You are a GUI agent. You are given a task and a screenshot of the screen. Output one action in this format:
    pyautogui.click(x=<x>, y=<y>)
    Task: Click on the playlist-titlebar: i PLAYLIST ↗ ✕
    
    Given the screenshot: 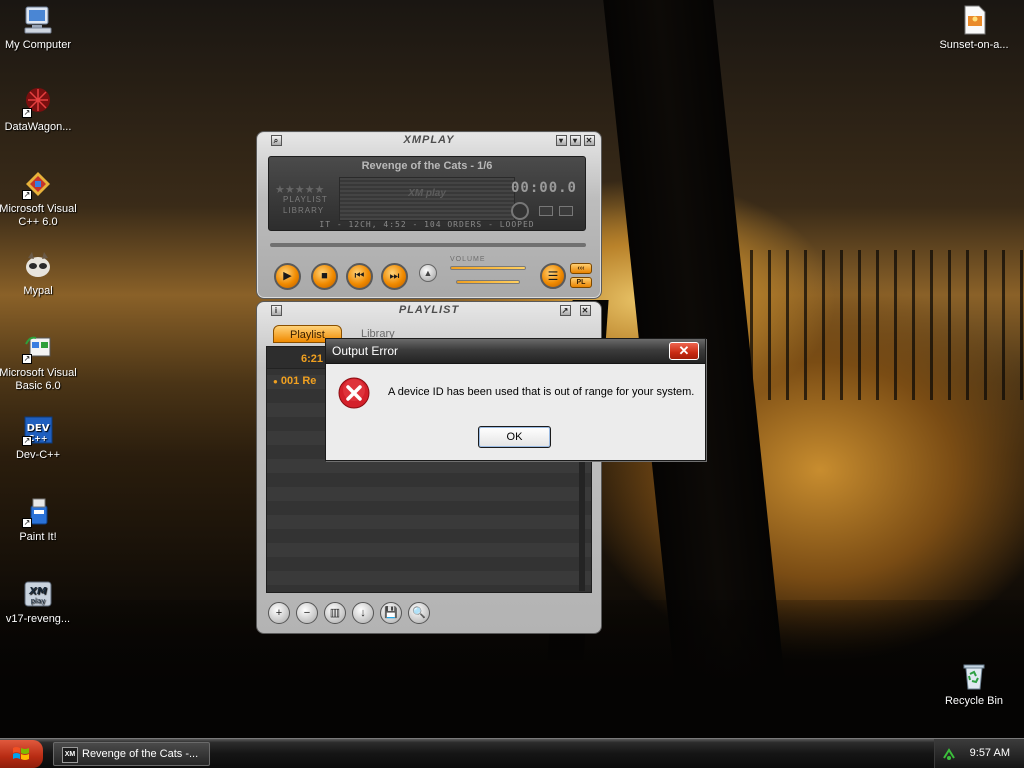 What is the action you would take?
    pyautogui.click(x=429, y=310)
    